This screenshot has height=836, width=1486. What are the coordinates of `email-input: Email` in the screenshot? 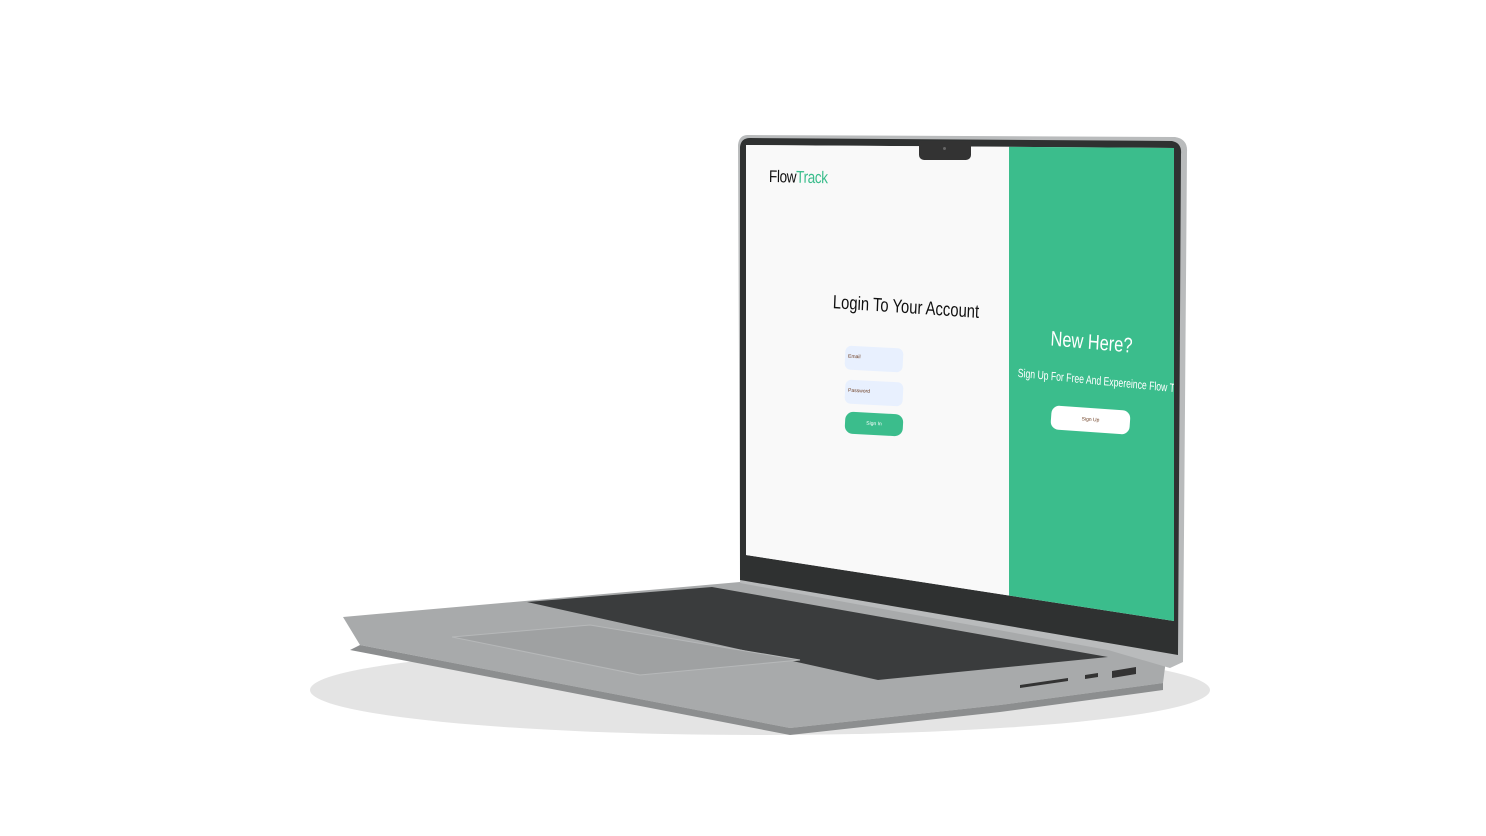 It's located at (874, 359).